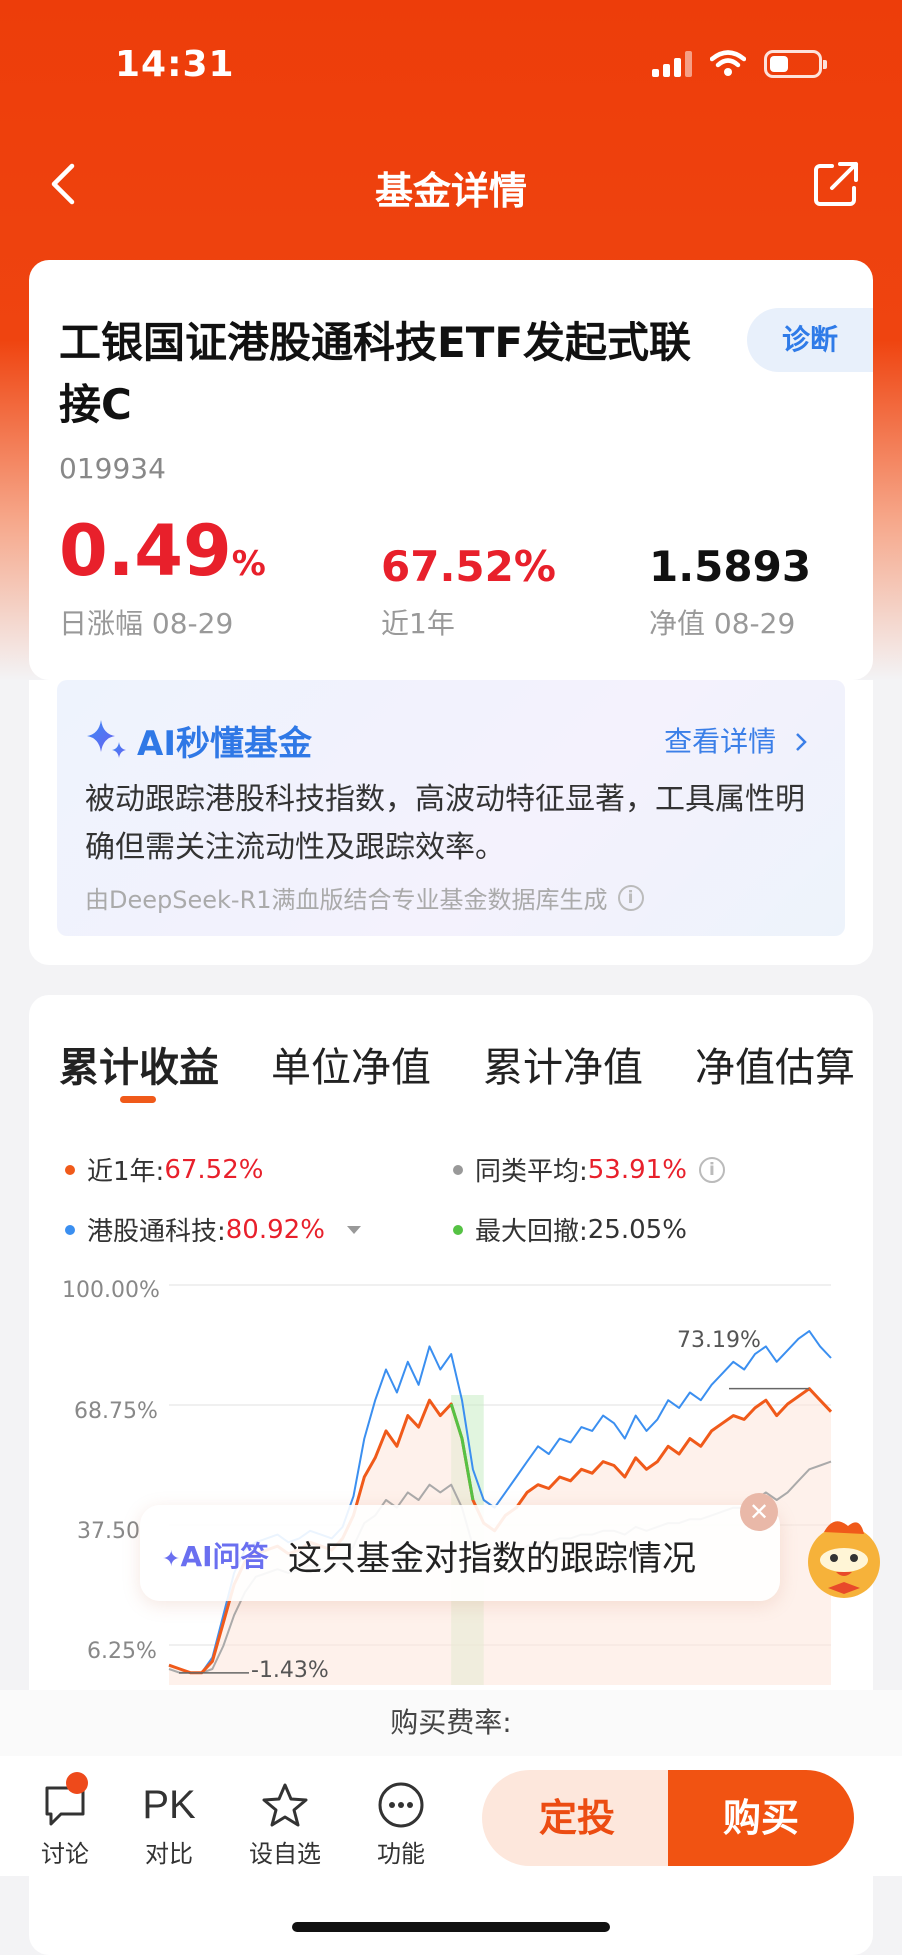 This screenshot has width=902, height=1955. I want to click on sparkle-icon: ✦, so click(171, 1559).